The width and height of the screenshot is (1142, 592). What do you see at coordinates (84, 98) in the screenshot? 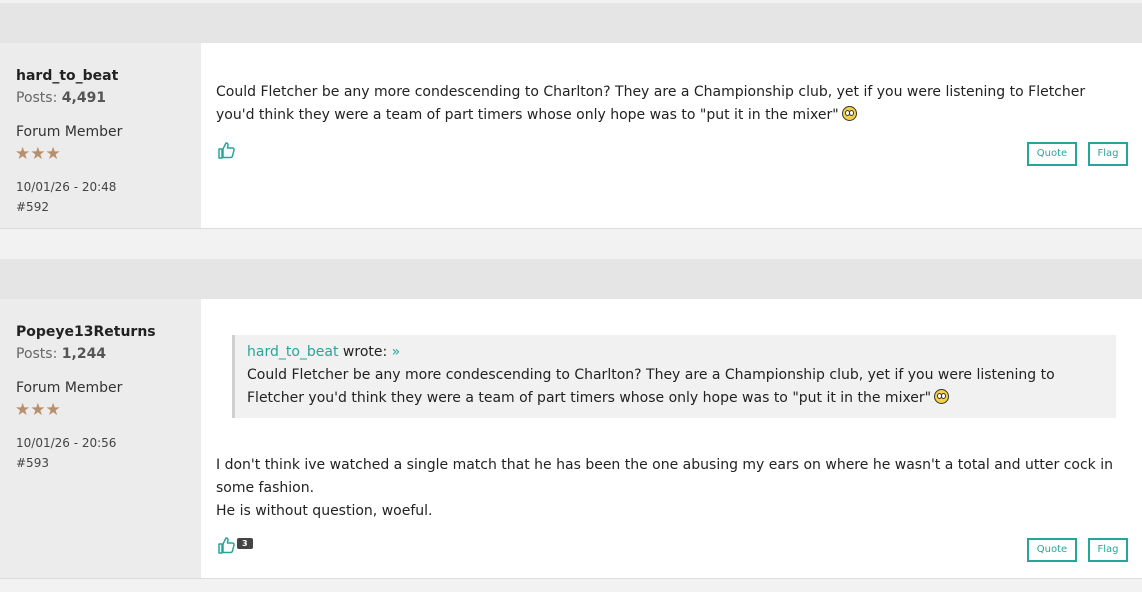
I see `posts-count: 4,491` at bounding box center [84, 98].